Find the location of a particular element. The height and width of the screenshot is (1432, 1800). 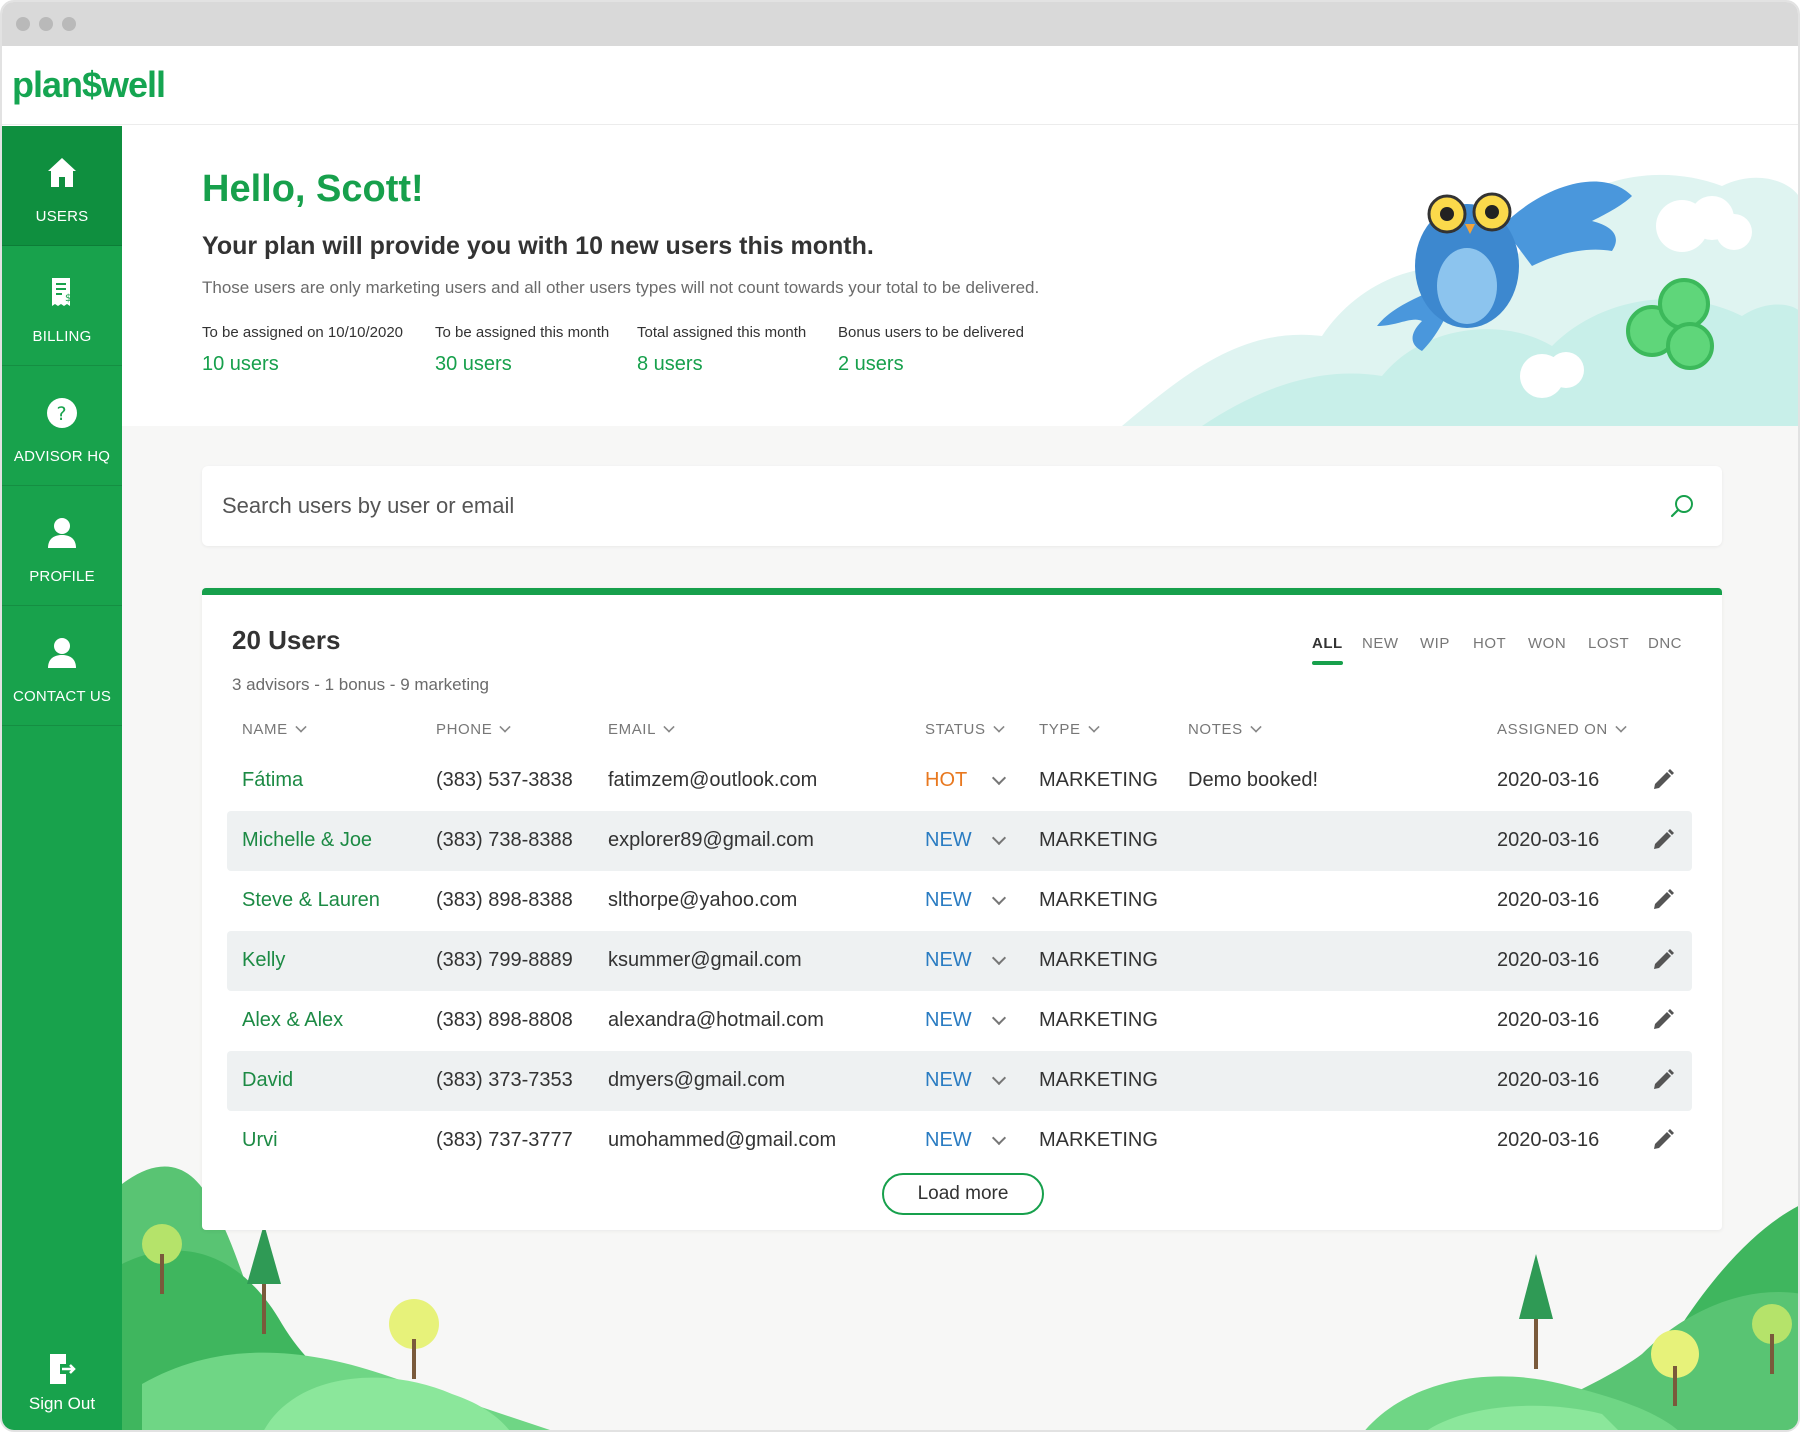

column-header-label: ASSIGNED ON is located at coordinates (1552, 729).